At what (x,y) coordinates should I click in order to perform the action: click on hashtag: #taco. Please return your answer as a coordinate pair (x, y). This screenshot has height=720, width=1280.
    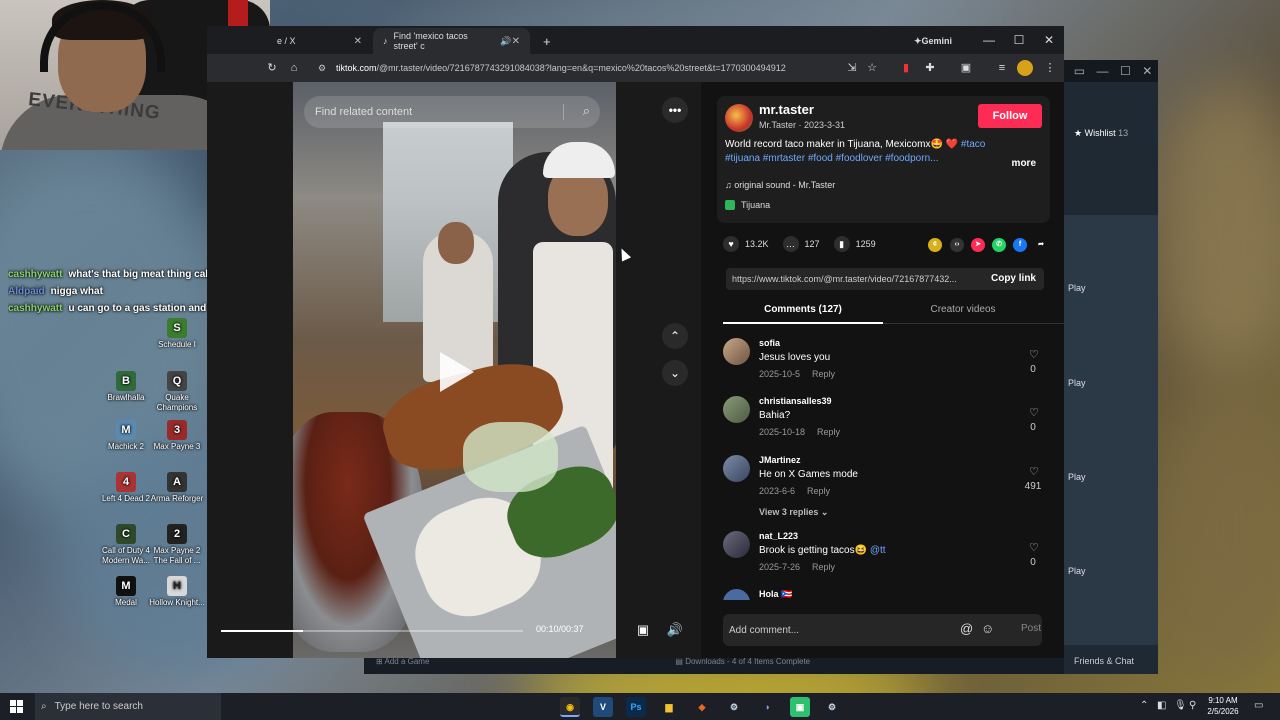
    Looking at the image, I should click on (973, 144).